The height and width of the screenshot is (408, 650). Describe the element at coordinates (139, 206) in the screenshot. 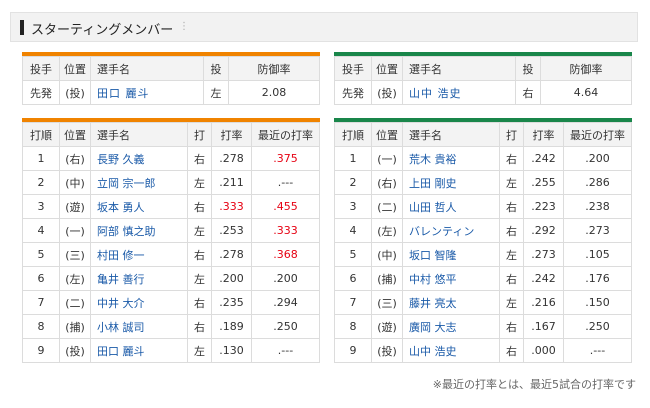

I see `player-name-link: 坂本 勇人` at that location.